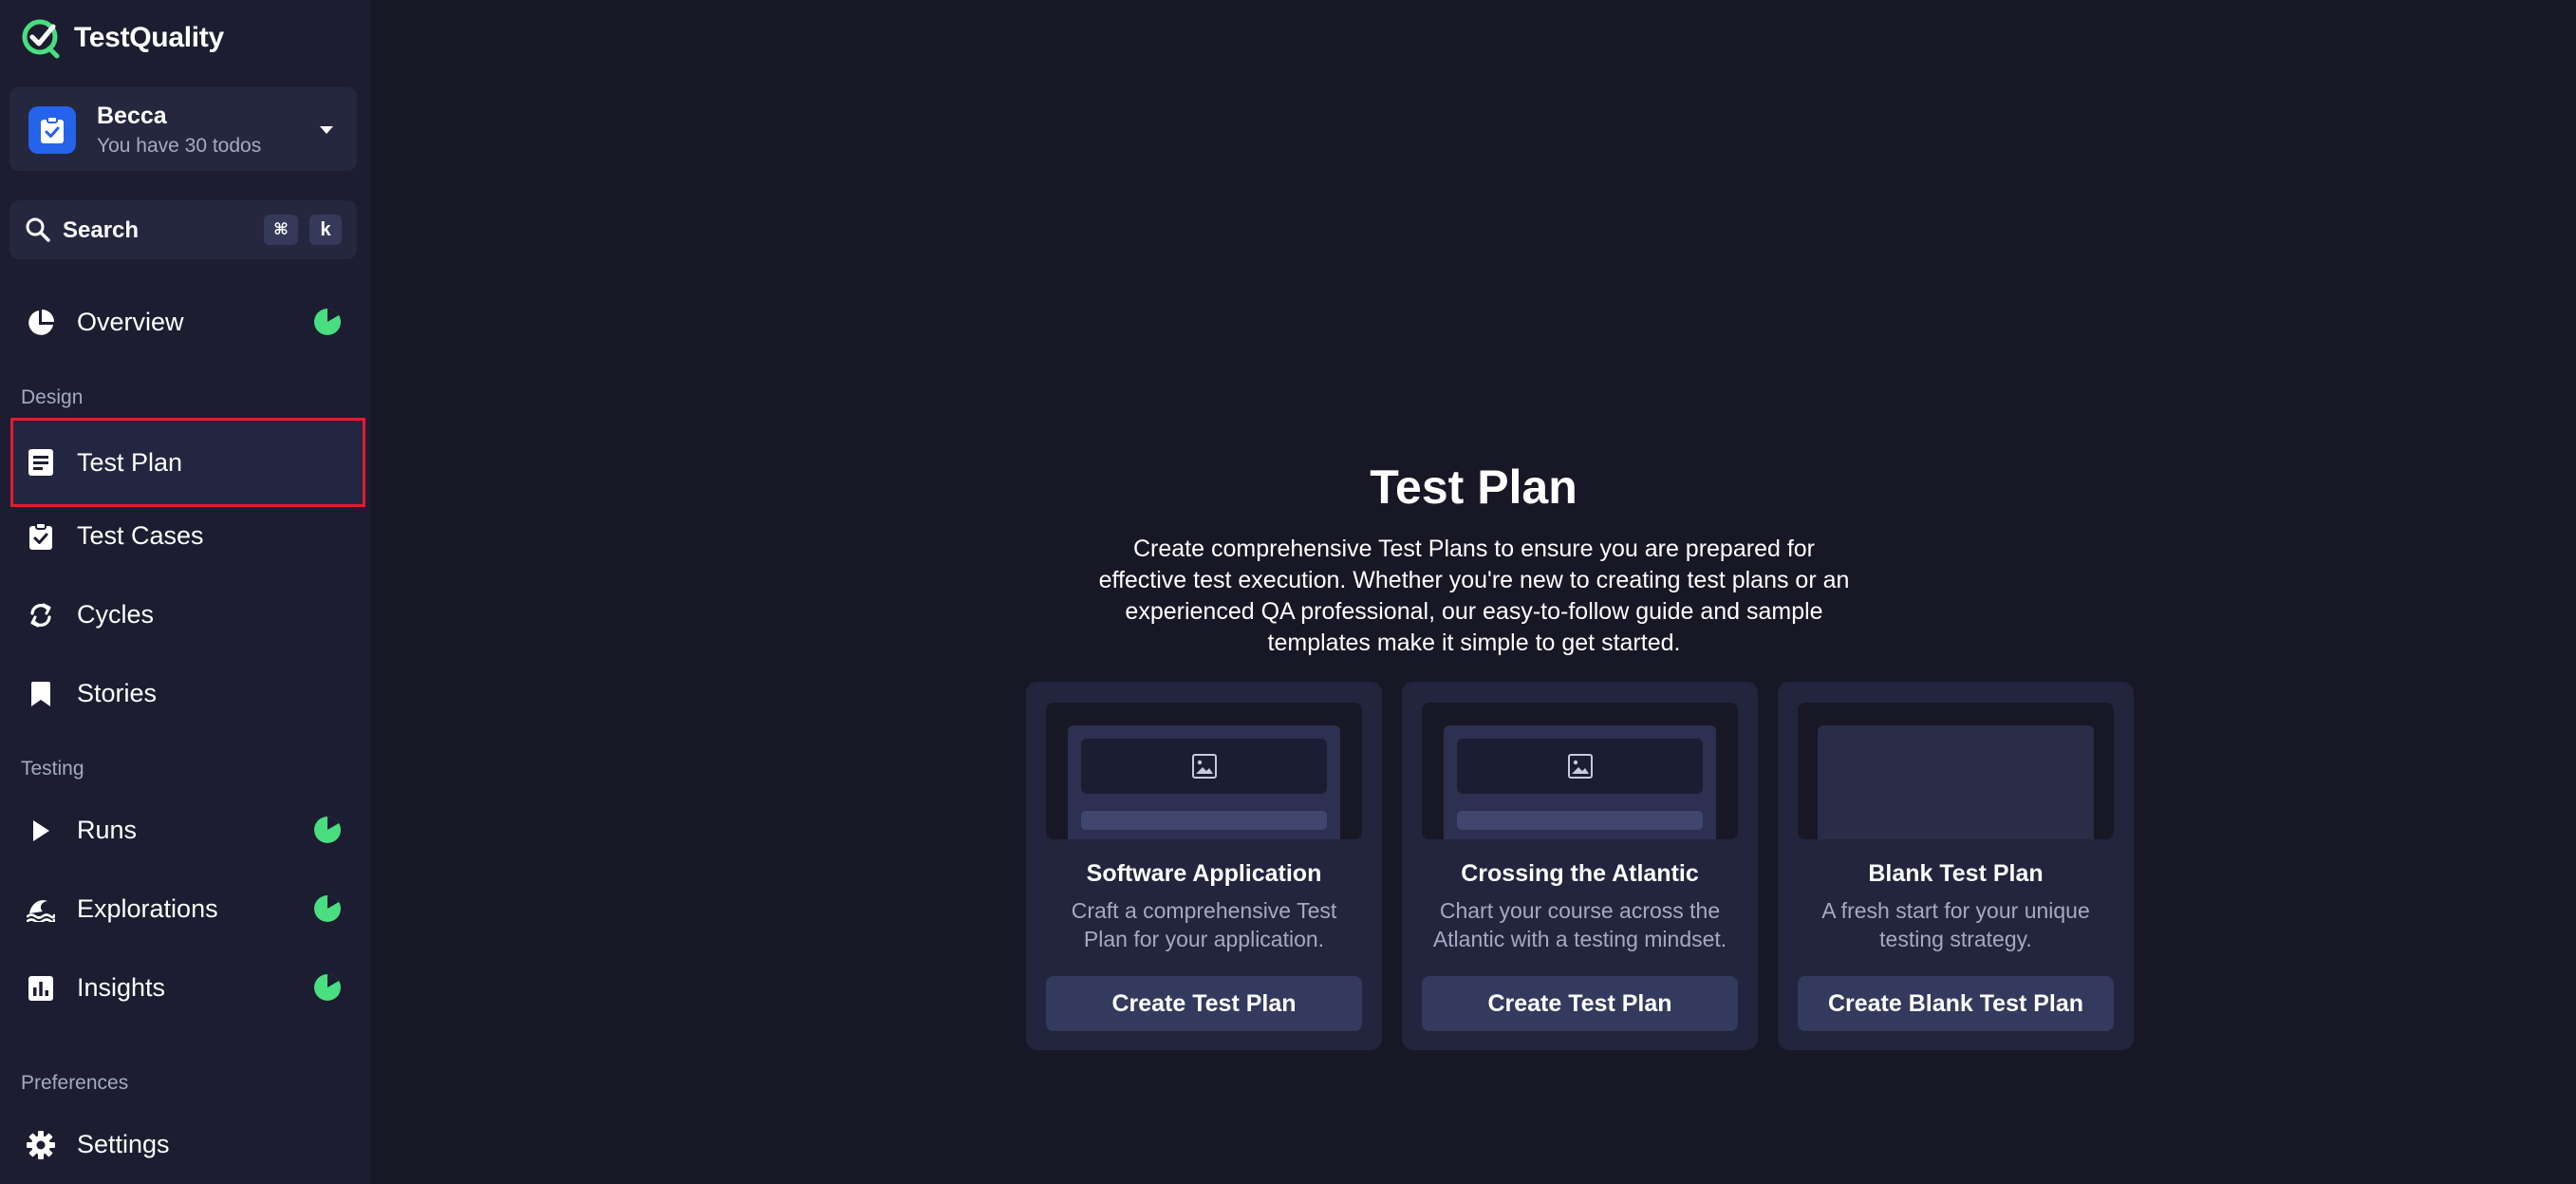 Image resolution: width=2576 pixels, height=1184 pixels. Describe the element at coordinates (41, 909) in the screenshot. I see `wave-icon` at that location.